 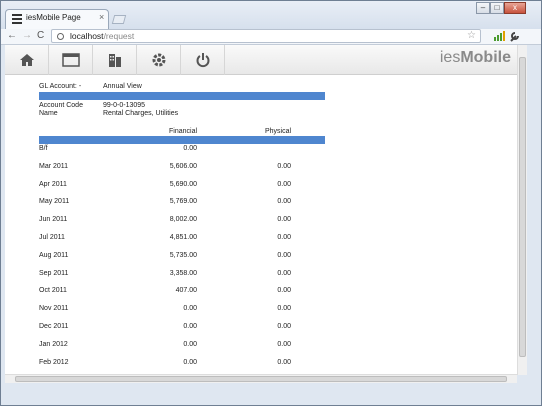 What do you see at coordinates (53, 291) in the screenshot?
I see `period-label: Oct 2011` at bounding box center [53, 291].